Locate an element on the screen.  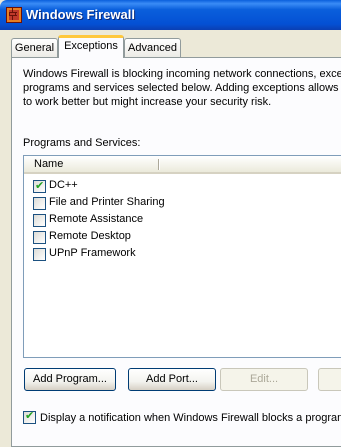
title-bar: Windows Firewall is located at coordinates (170, 15).